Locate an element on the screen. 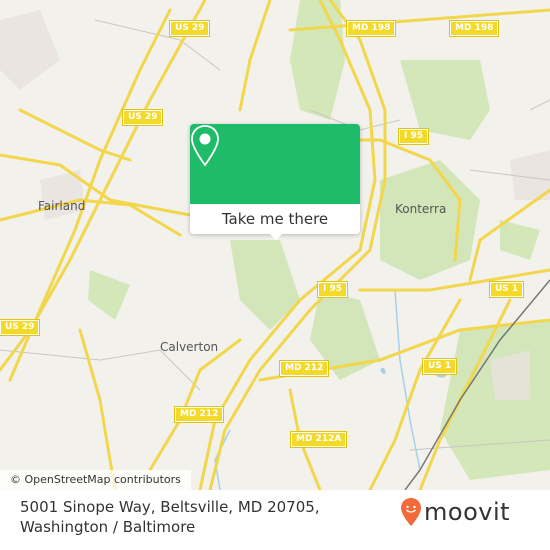 The height and width of the screenshot is (550, 550). moovit-wordmark: moovit is located at coordinates (467, 512).